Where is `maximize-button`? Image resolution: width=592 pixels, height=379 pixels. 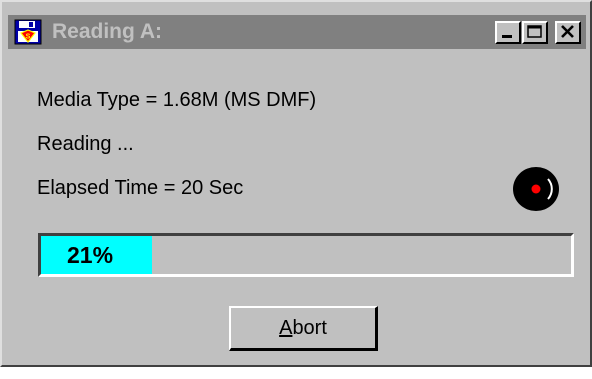 maximize-button is located at coordinates (535, 32).